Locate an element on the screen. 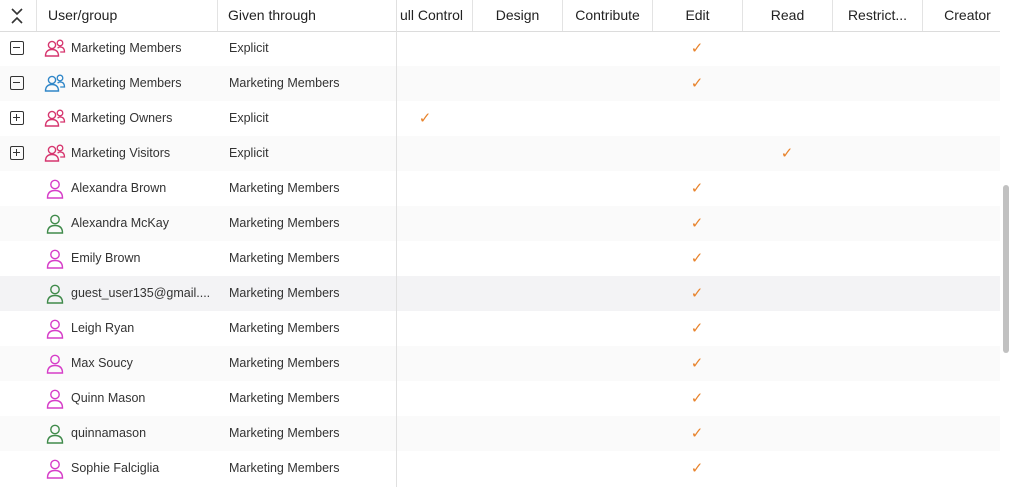  user-group-name: Marketing Visitors is located at coordinates (141, 153).